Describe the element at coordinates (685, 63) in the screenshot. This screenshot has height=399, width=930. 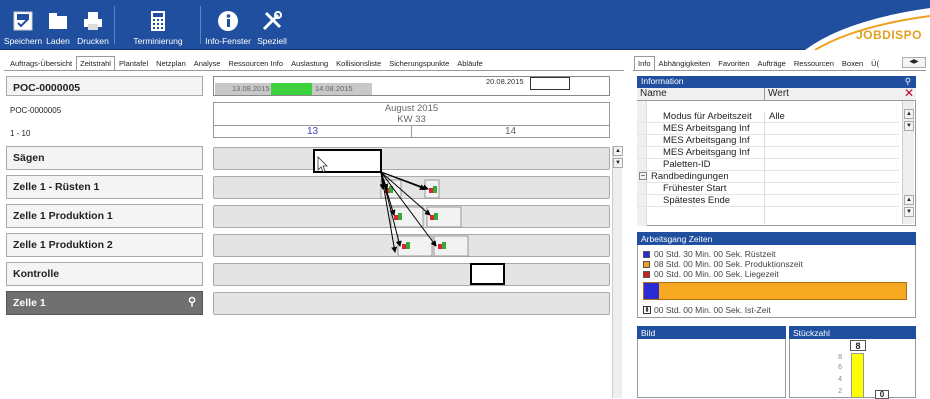
I see `tab-abhaengigkeiten: Abhängigkeiten` at that location.